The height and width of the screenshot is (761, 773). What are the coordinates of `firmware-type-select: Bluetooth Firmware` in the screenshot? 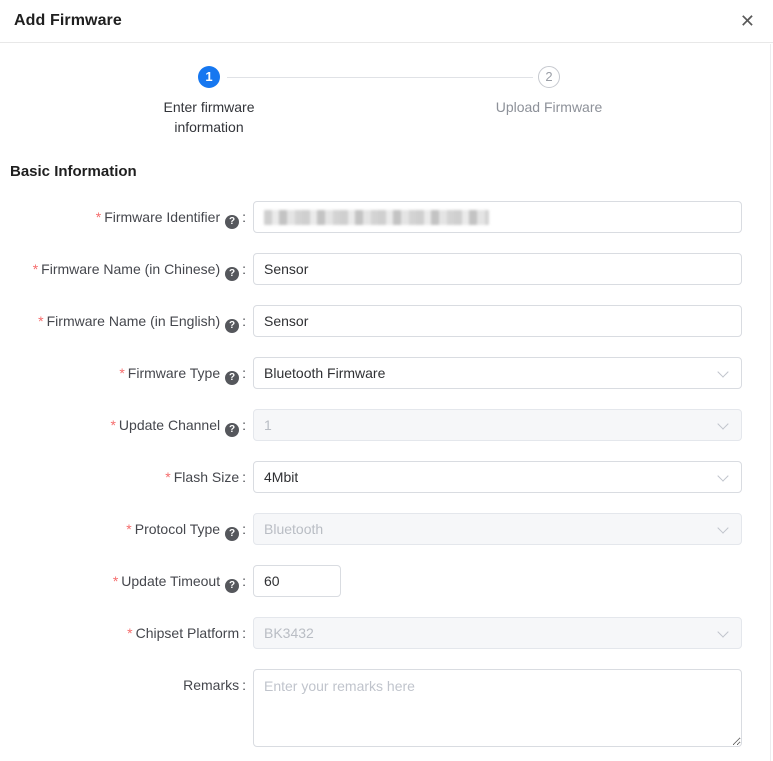 It's located at (497, 373).